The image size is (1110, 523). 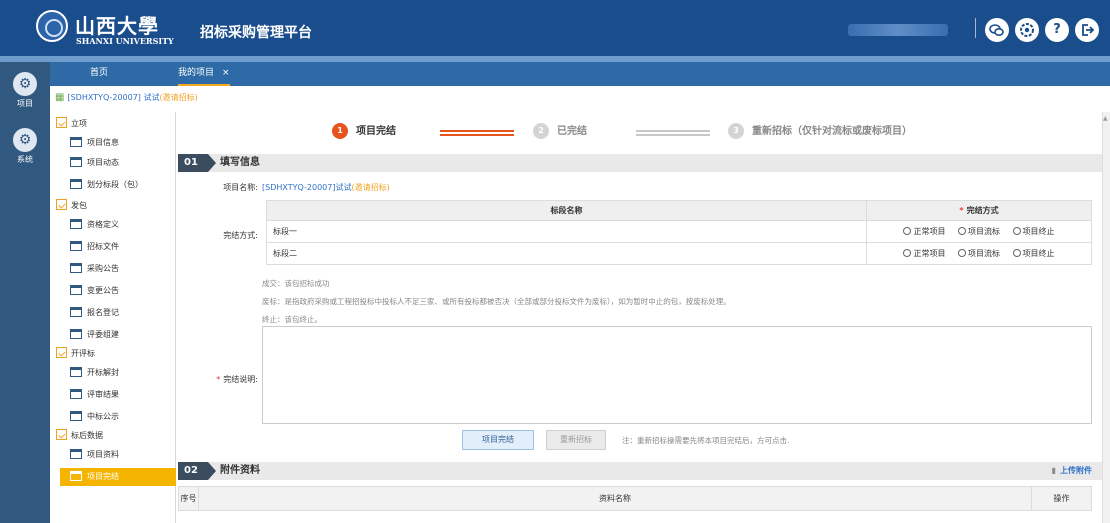 What do you see at coordinates (1038, 253) in the screenshot?
I see `radio-label: 项目终止` at bounding box center [1038, 253].